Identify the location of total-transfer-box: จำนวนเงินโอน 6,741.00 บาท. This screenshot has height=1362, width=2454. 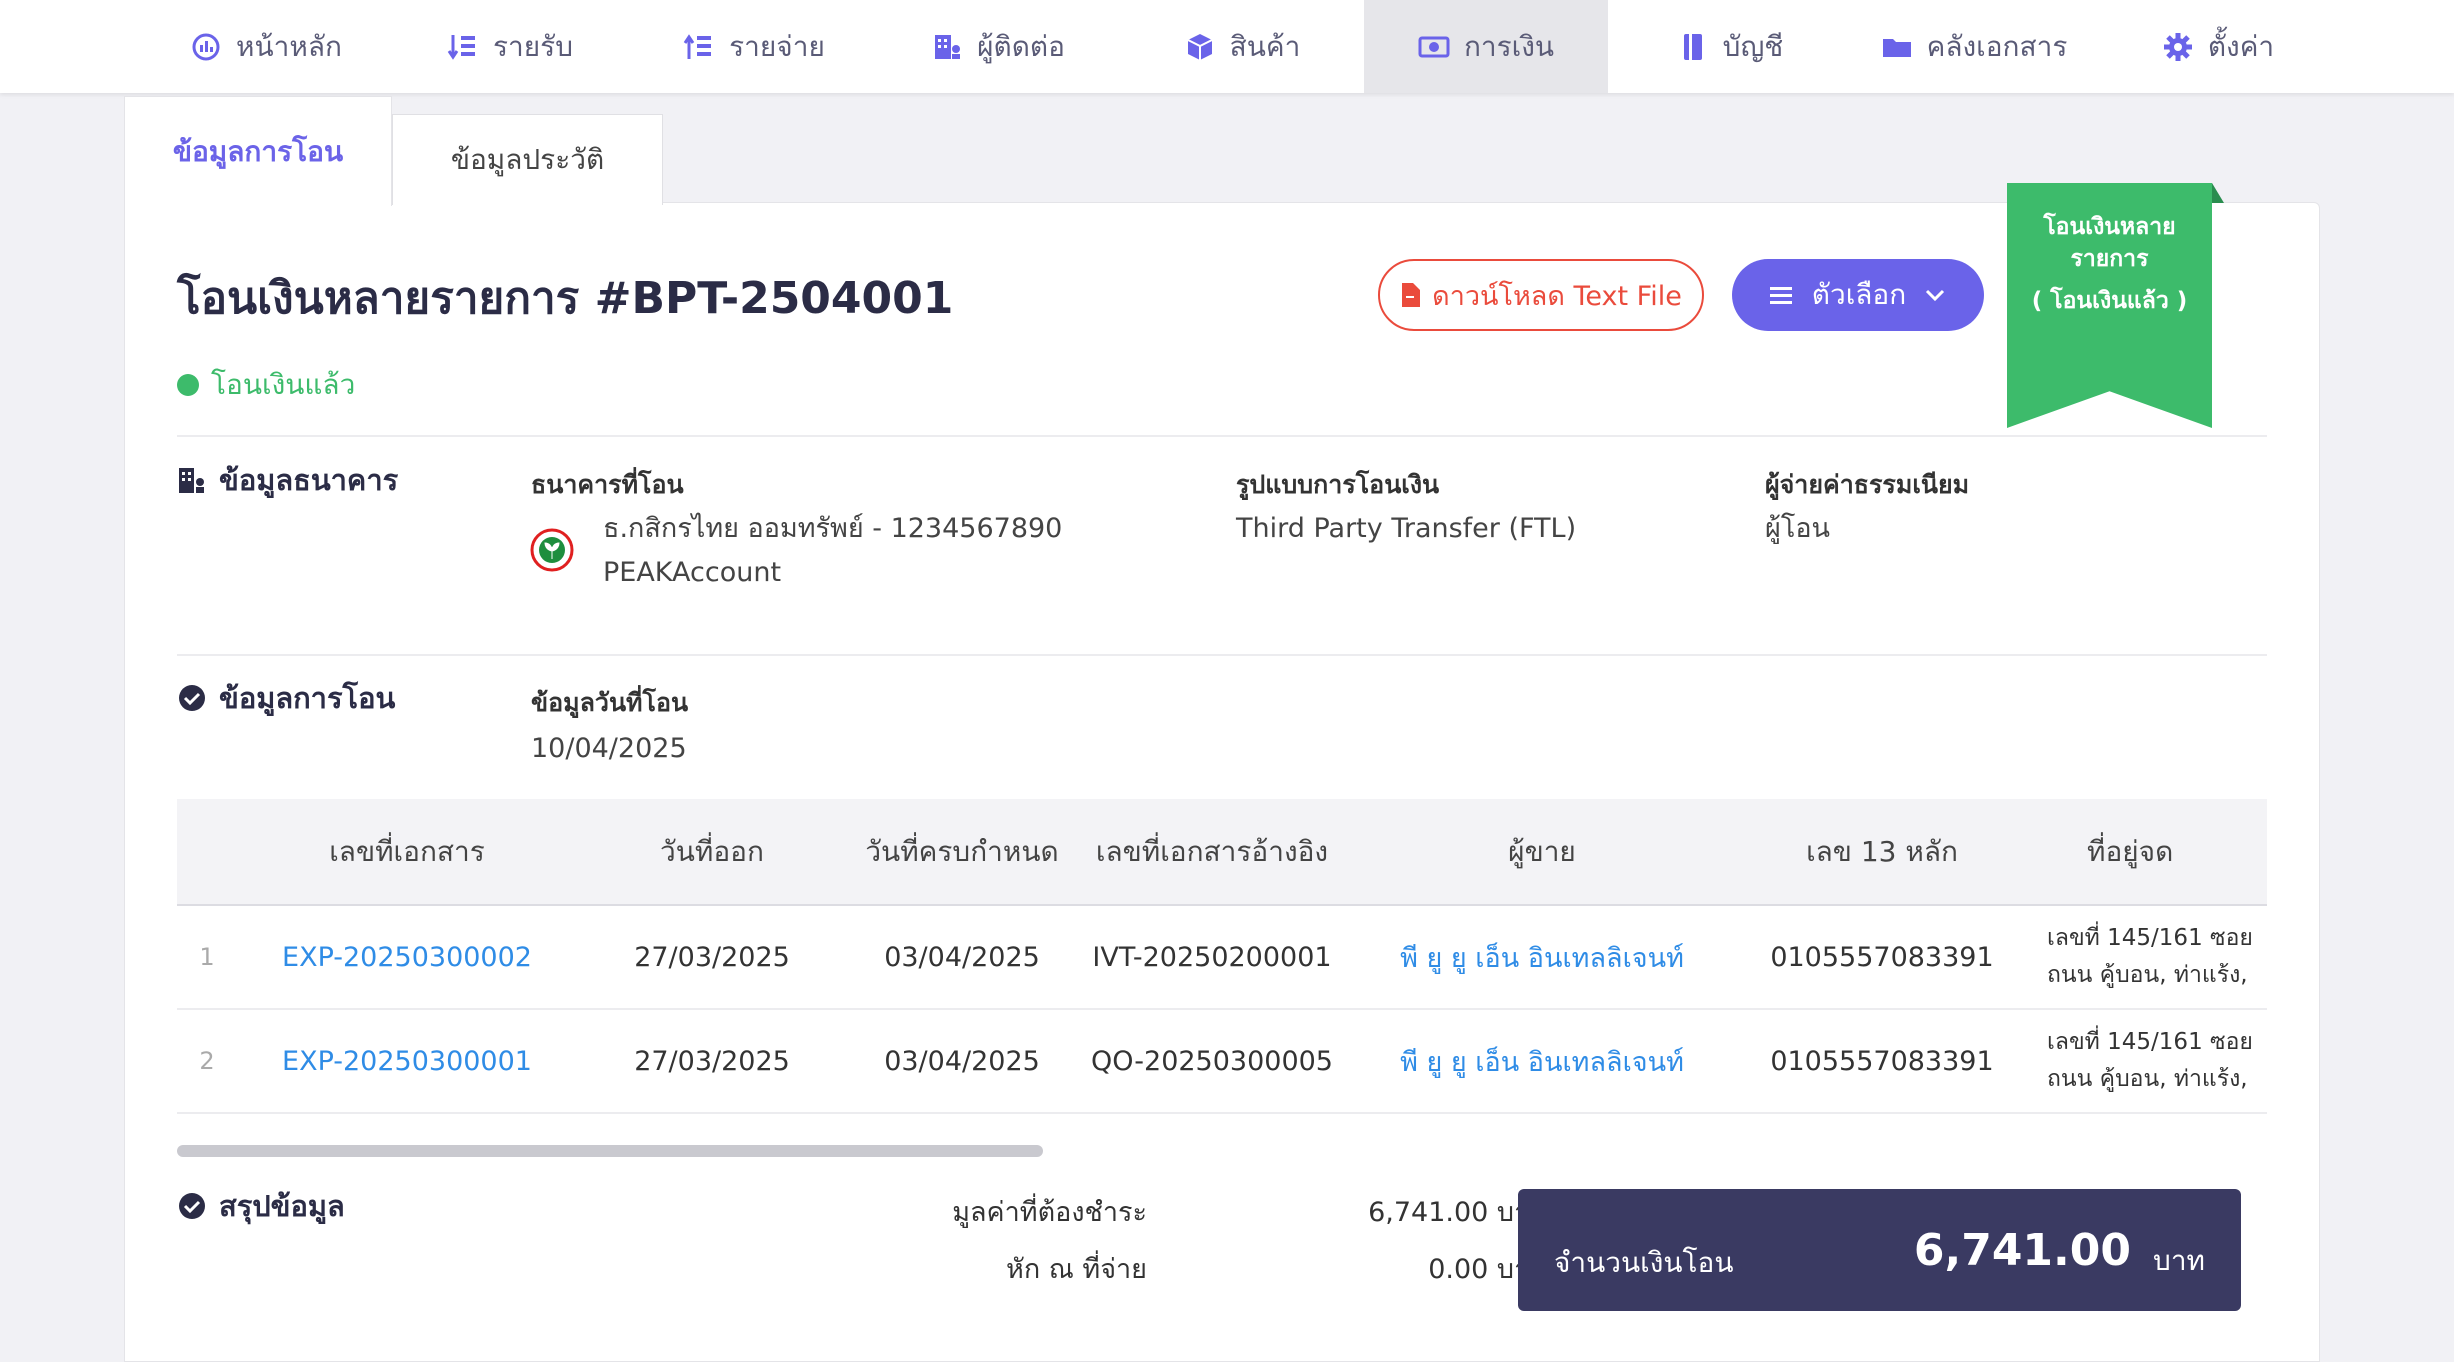
(1879, 1250).